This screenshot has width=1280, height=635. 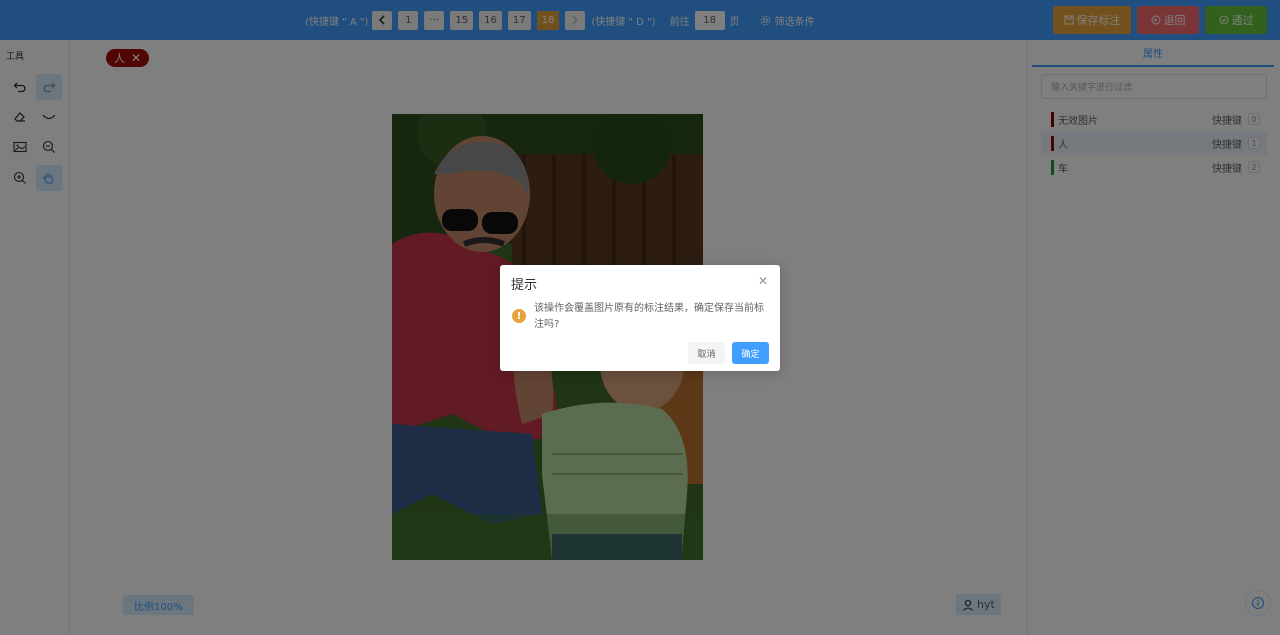 I want to click on dialog-message: 该操作会覆盖图片原有的标注结果，确定保存当前标注吗?, so click(x=649, y=316).